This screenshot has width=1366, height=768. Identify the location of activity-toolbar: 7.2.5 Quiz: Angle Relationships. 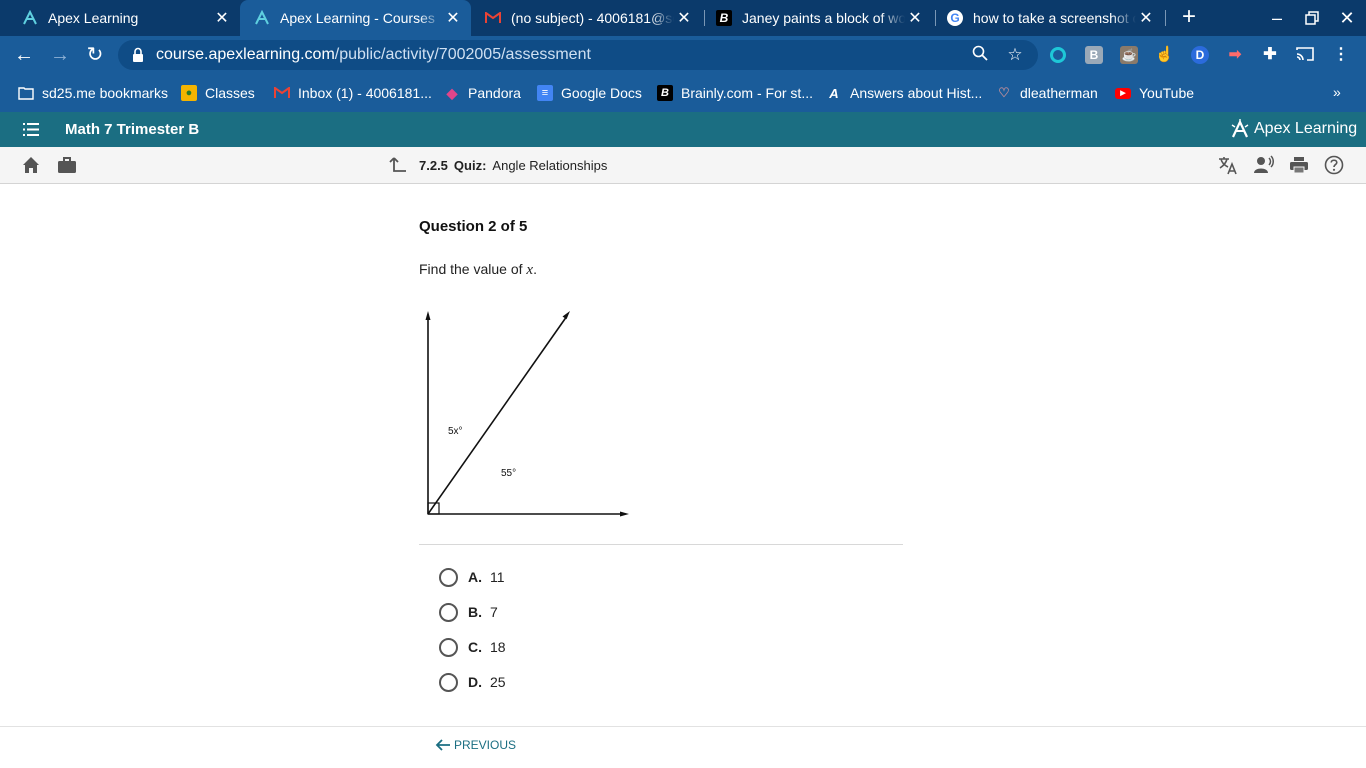
(683, 165).